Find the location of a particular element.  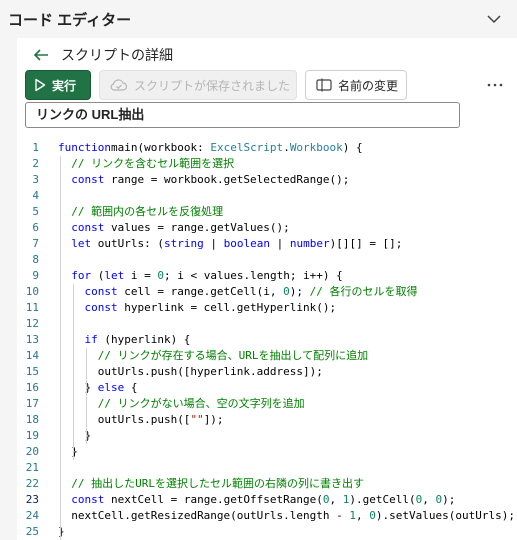

code-line: 13 if (hyperlink) { is located at coordinates (267, 340).